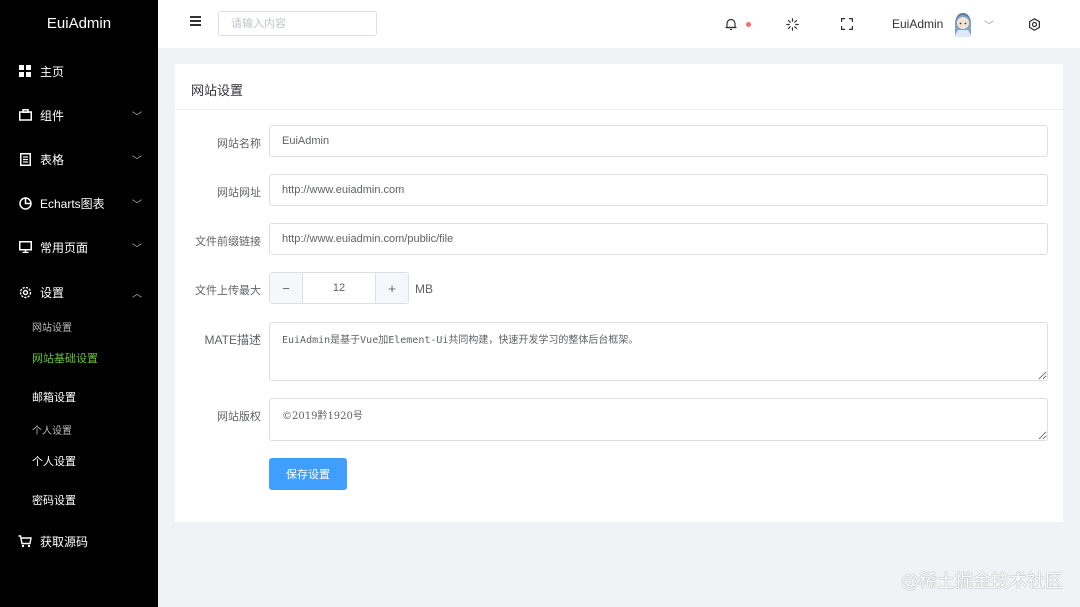 This screenshot has width=1080, height=607. Describe the element at coordinates (217, 90) in the screenshot. I see `card-title: 网站设置` at that location.